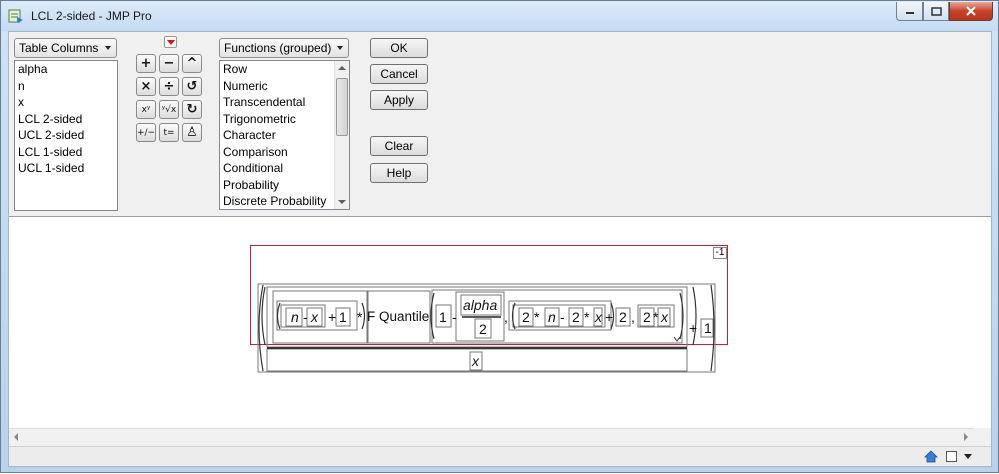 The width and height of the screenshot is (999, 474). Describe the element at coordinates (480, 305) in the screenshot. I see `formula-alpha: alpha` at that location.